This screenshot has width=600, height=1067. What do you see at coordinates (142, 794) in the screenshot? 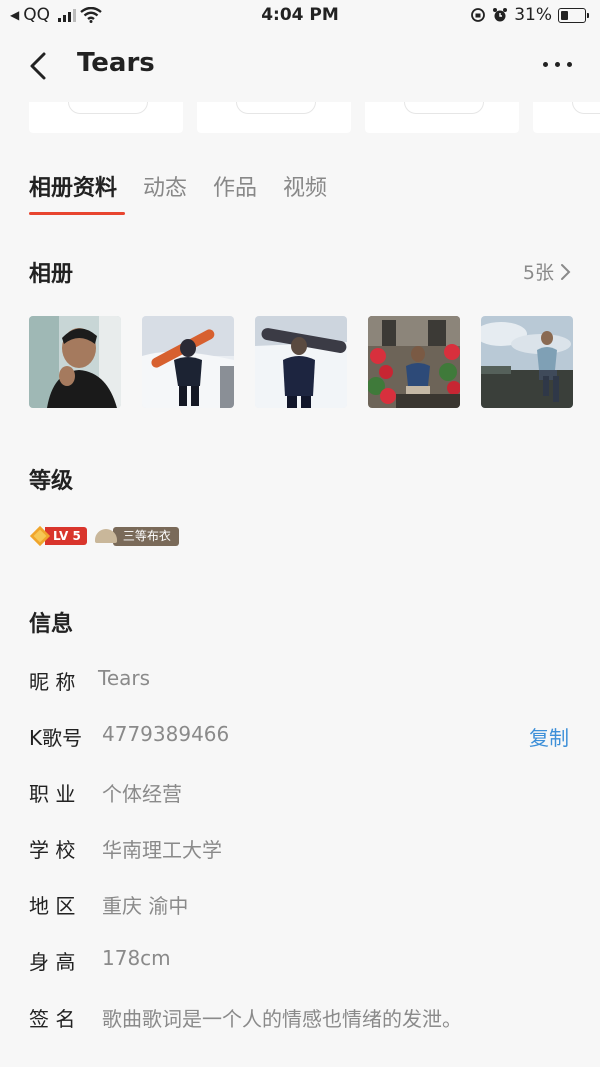
I see `info-value: 个体经营` at bounding box center [142, 794].